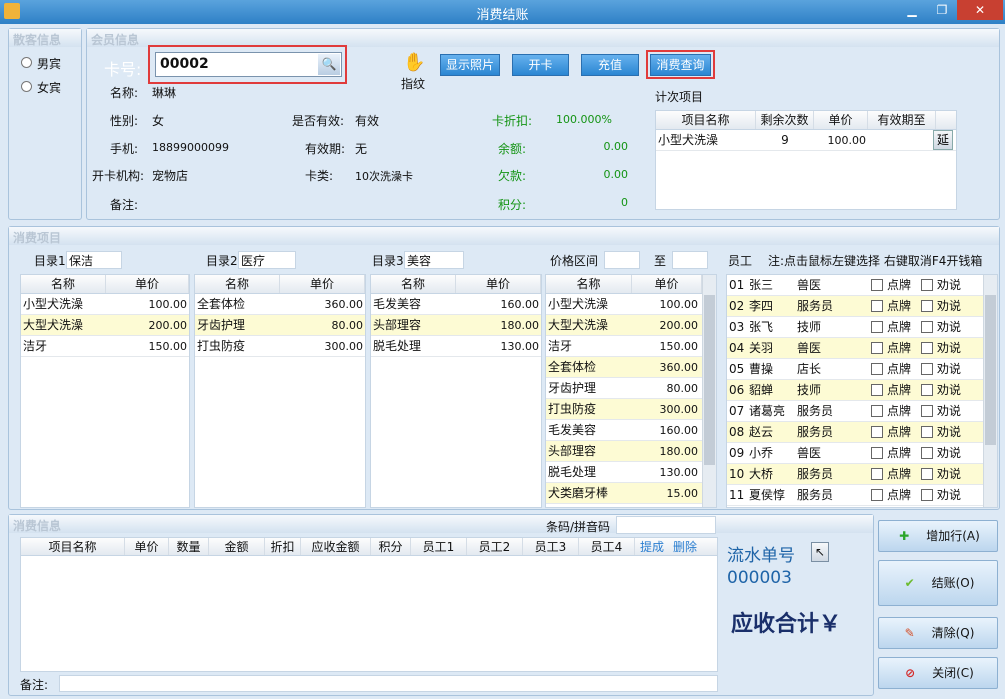 Image resolution: width=1005 pixels, height=699 pixels. Describe the element at coordinates (631, 493) in the screenshot. I see `table-row: 犬类磨牙棒 15.00` at that location.